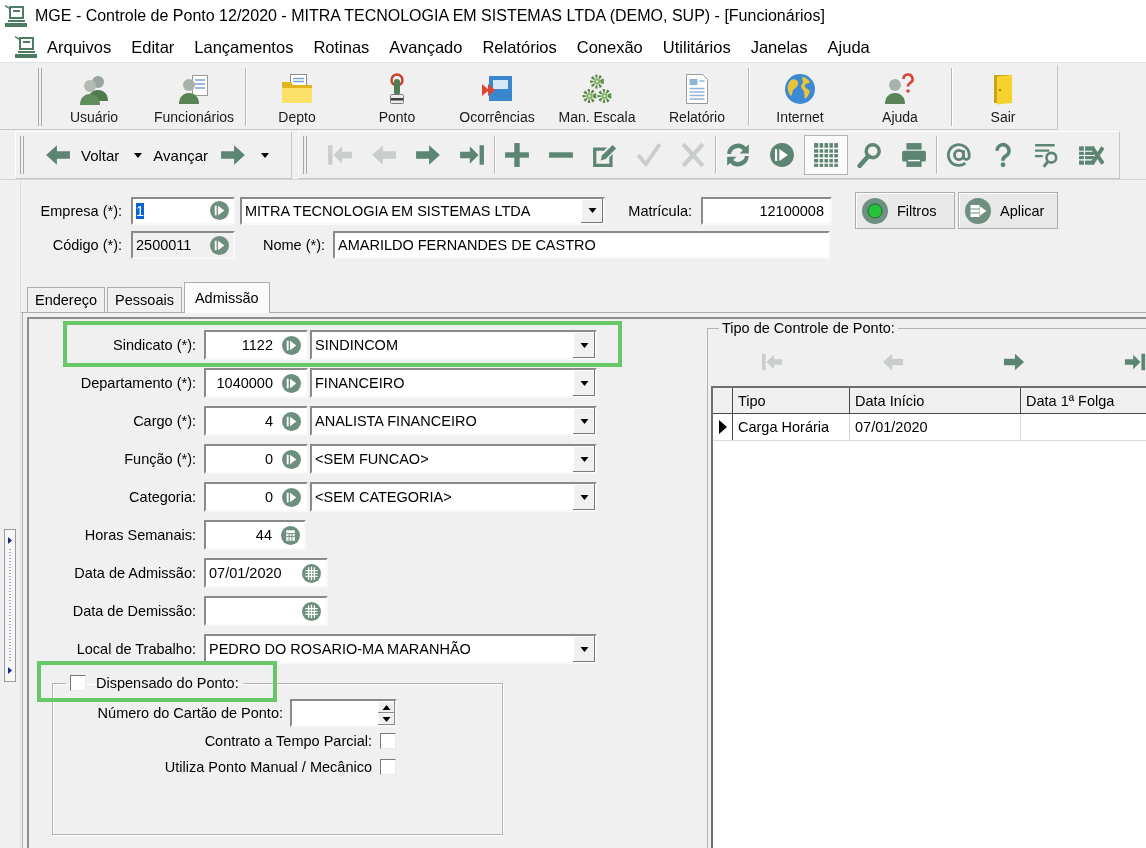 Image resolution: width=1146 pixels, height=848 pixels. What do you see at coordinates (256, 345) in the screenshot?
I see `code-field: 1122` at bounding box center [256, 345].